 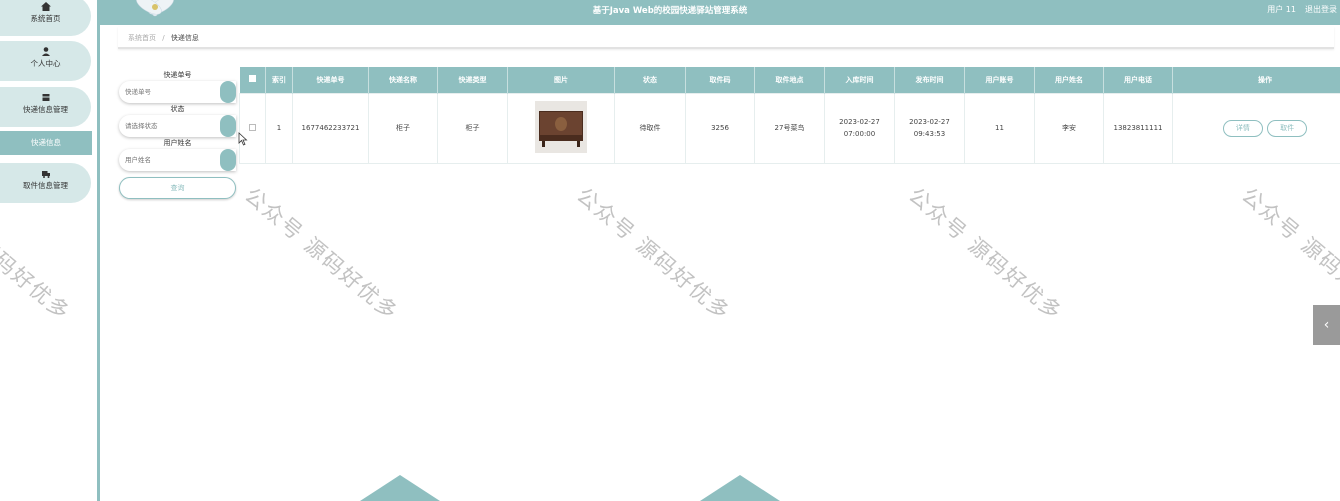 What do you see at coordinates (45, 109) in the screenshot?
I see `sidebar-item-label: 快递信息管理` at bounding box center [45, 109].